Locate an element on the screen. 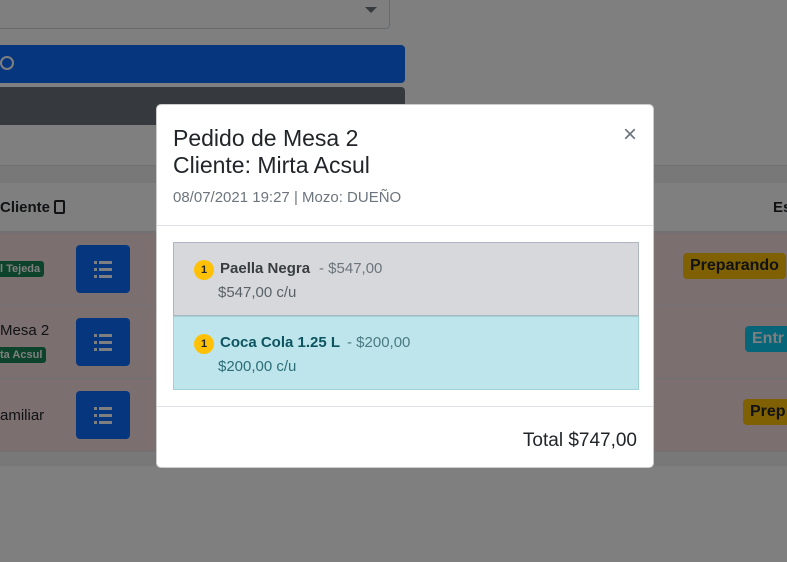 Image resolution: width=787 pixels, height=562 pixels. item-price: - $200,00 is located at coordinates (379, 342).